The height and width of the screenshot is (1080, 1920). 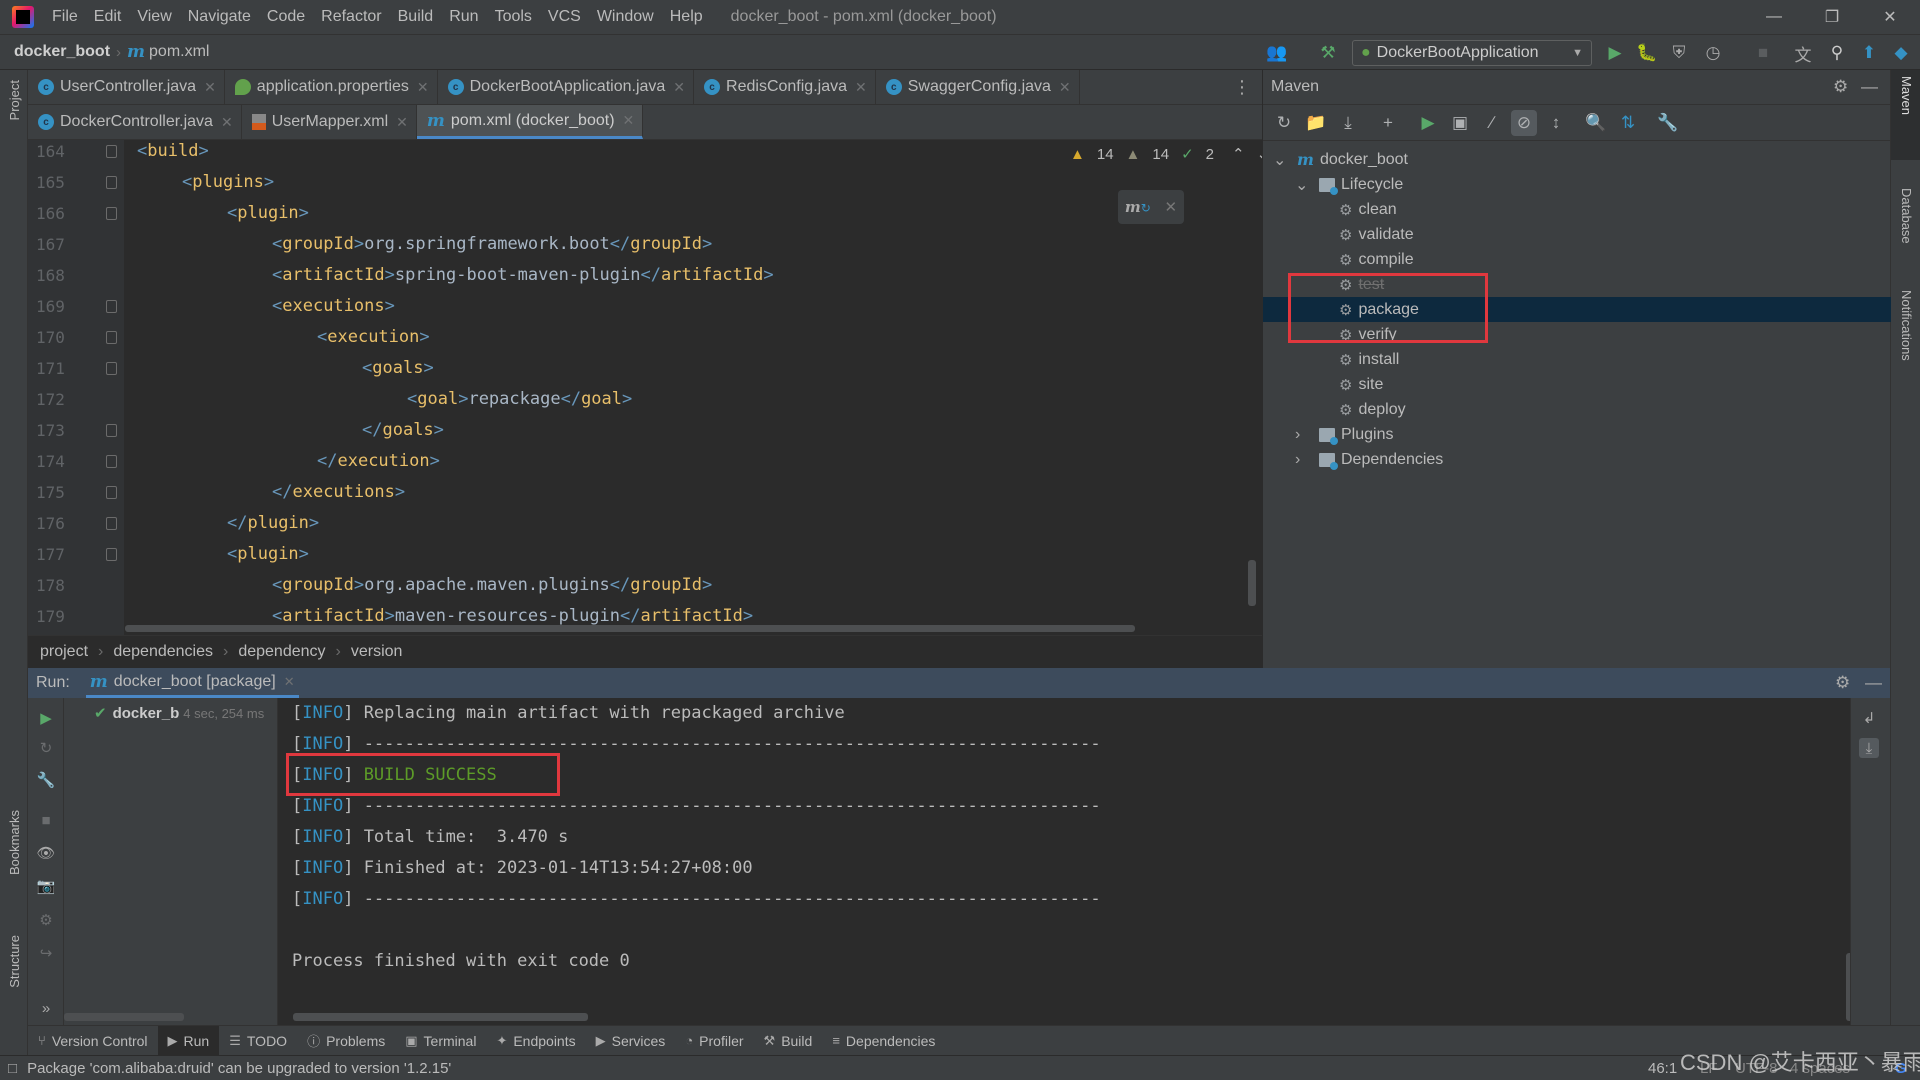 I want to click on eye-icon: 👁, so click(x=46, y=853).